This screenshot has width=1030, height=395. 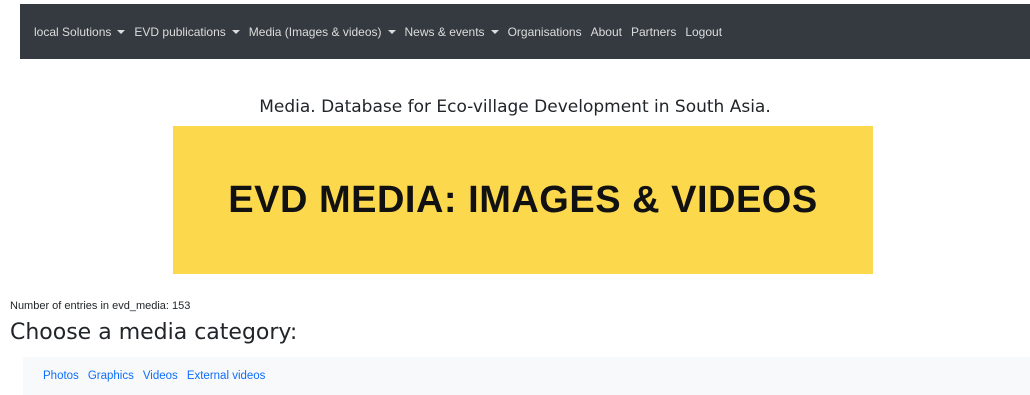 I want to click on nav-label: News & events, so click(x=444, y=31).